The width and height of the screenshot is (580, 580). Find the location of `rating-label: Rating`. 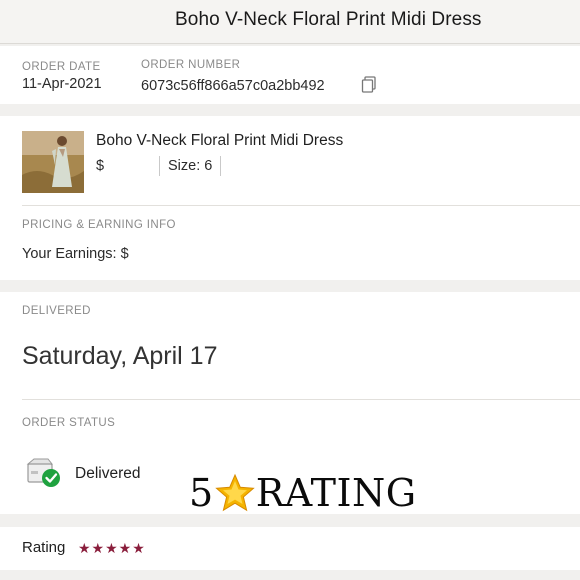

rating-label: Rating is located at coordinates (44, 547).